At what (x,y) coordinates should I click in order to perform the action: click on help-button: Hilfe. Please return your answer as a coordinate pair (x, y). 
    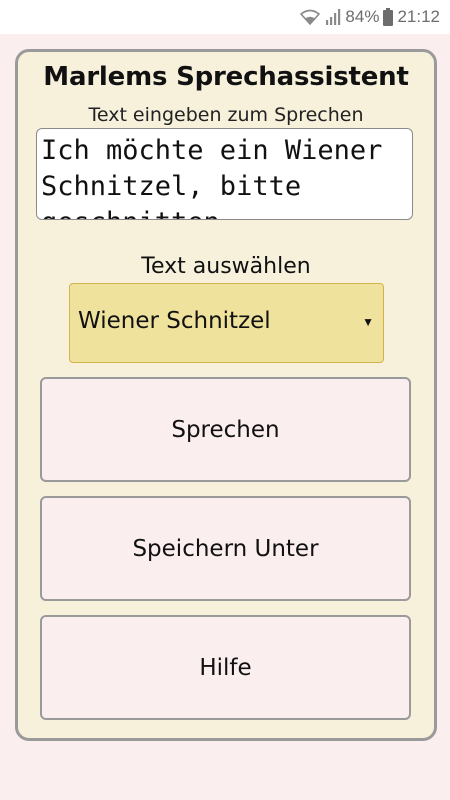
    Looking at the image, I should click on (225, 667).